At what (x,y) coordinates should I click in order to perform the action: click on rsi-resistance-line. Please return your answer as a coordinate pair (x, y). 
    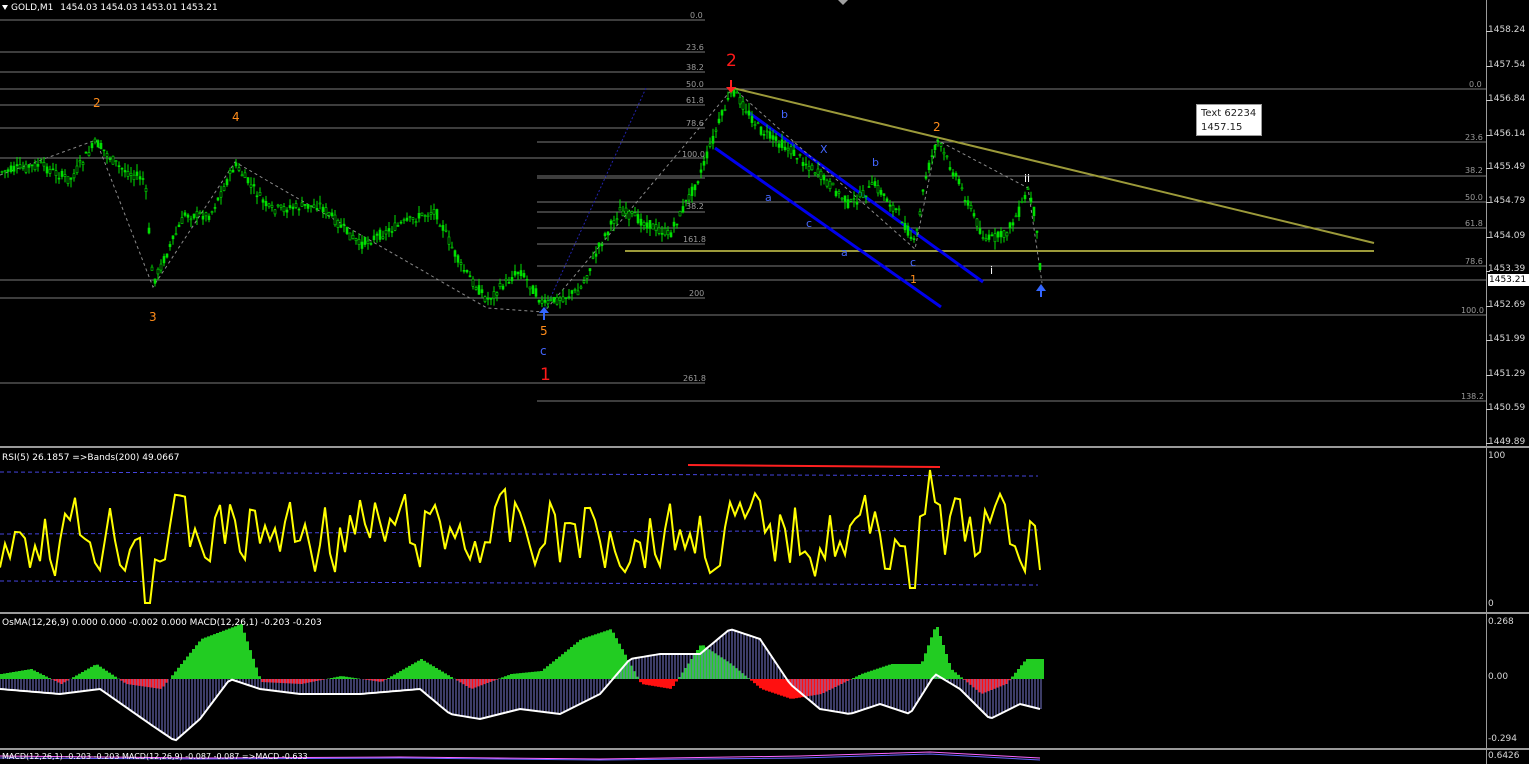
    Looking at the image, I should click on (814, 466).